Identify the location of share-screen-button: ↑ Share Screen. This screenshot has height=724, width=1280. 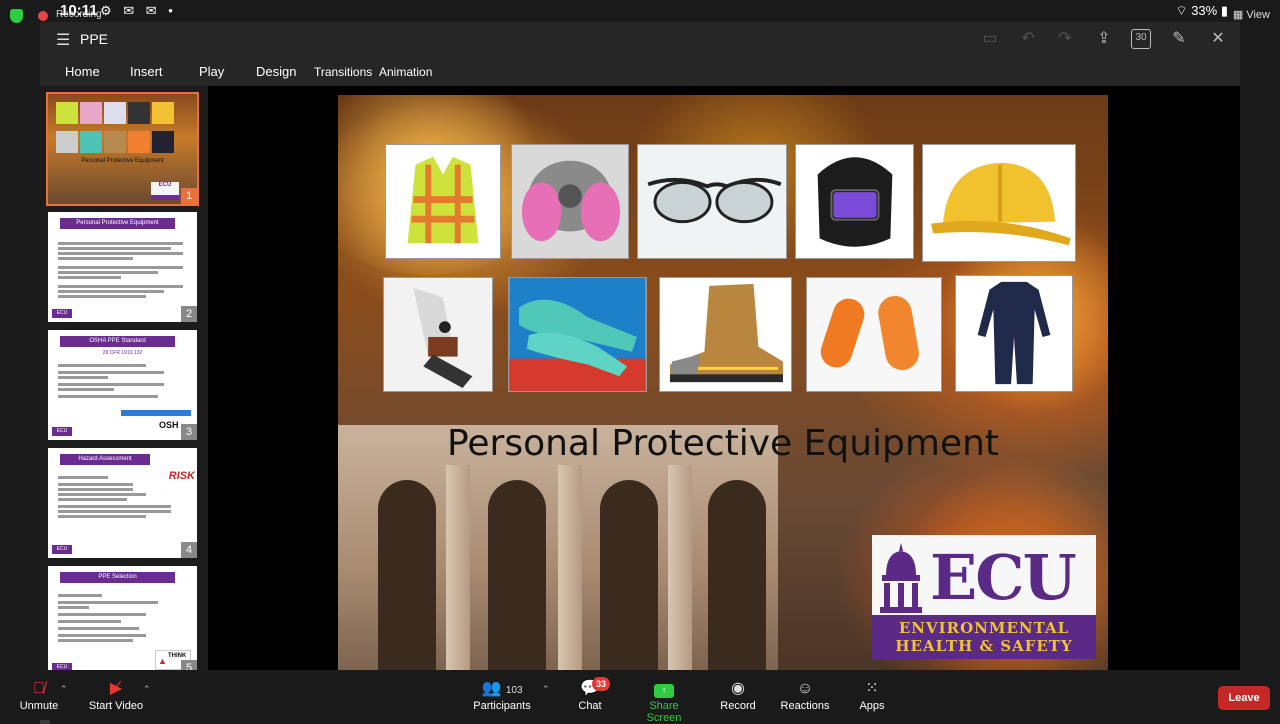
(664, 701).